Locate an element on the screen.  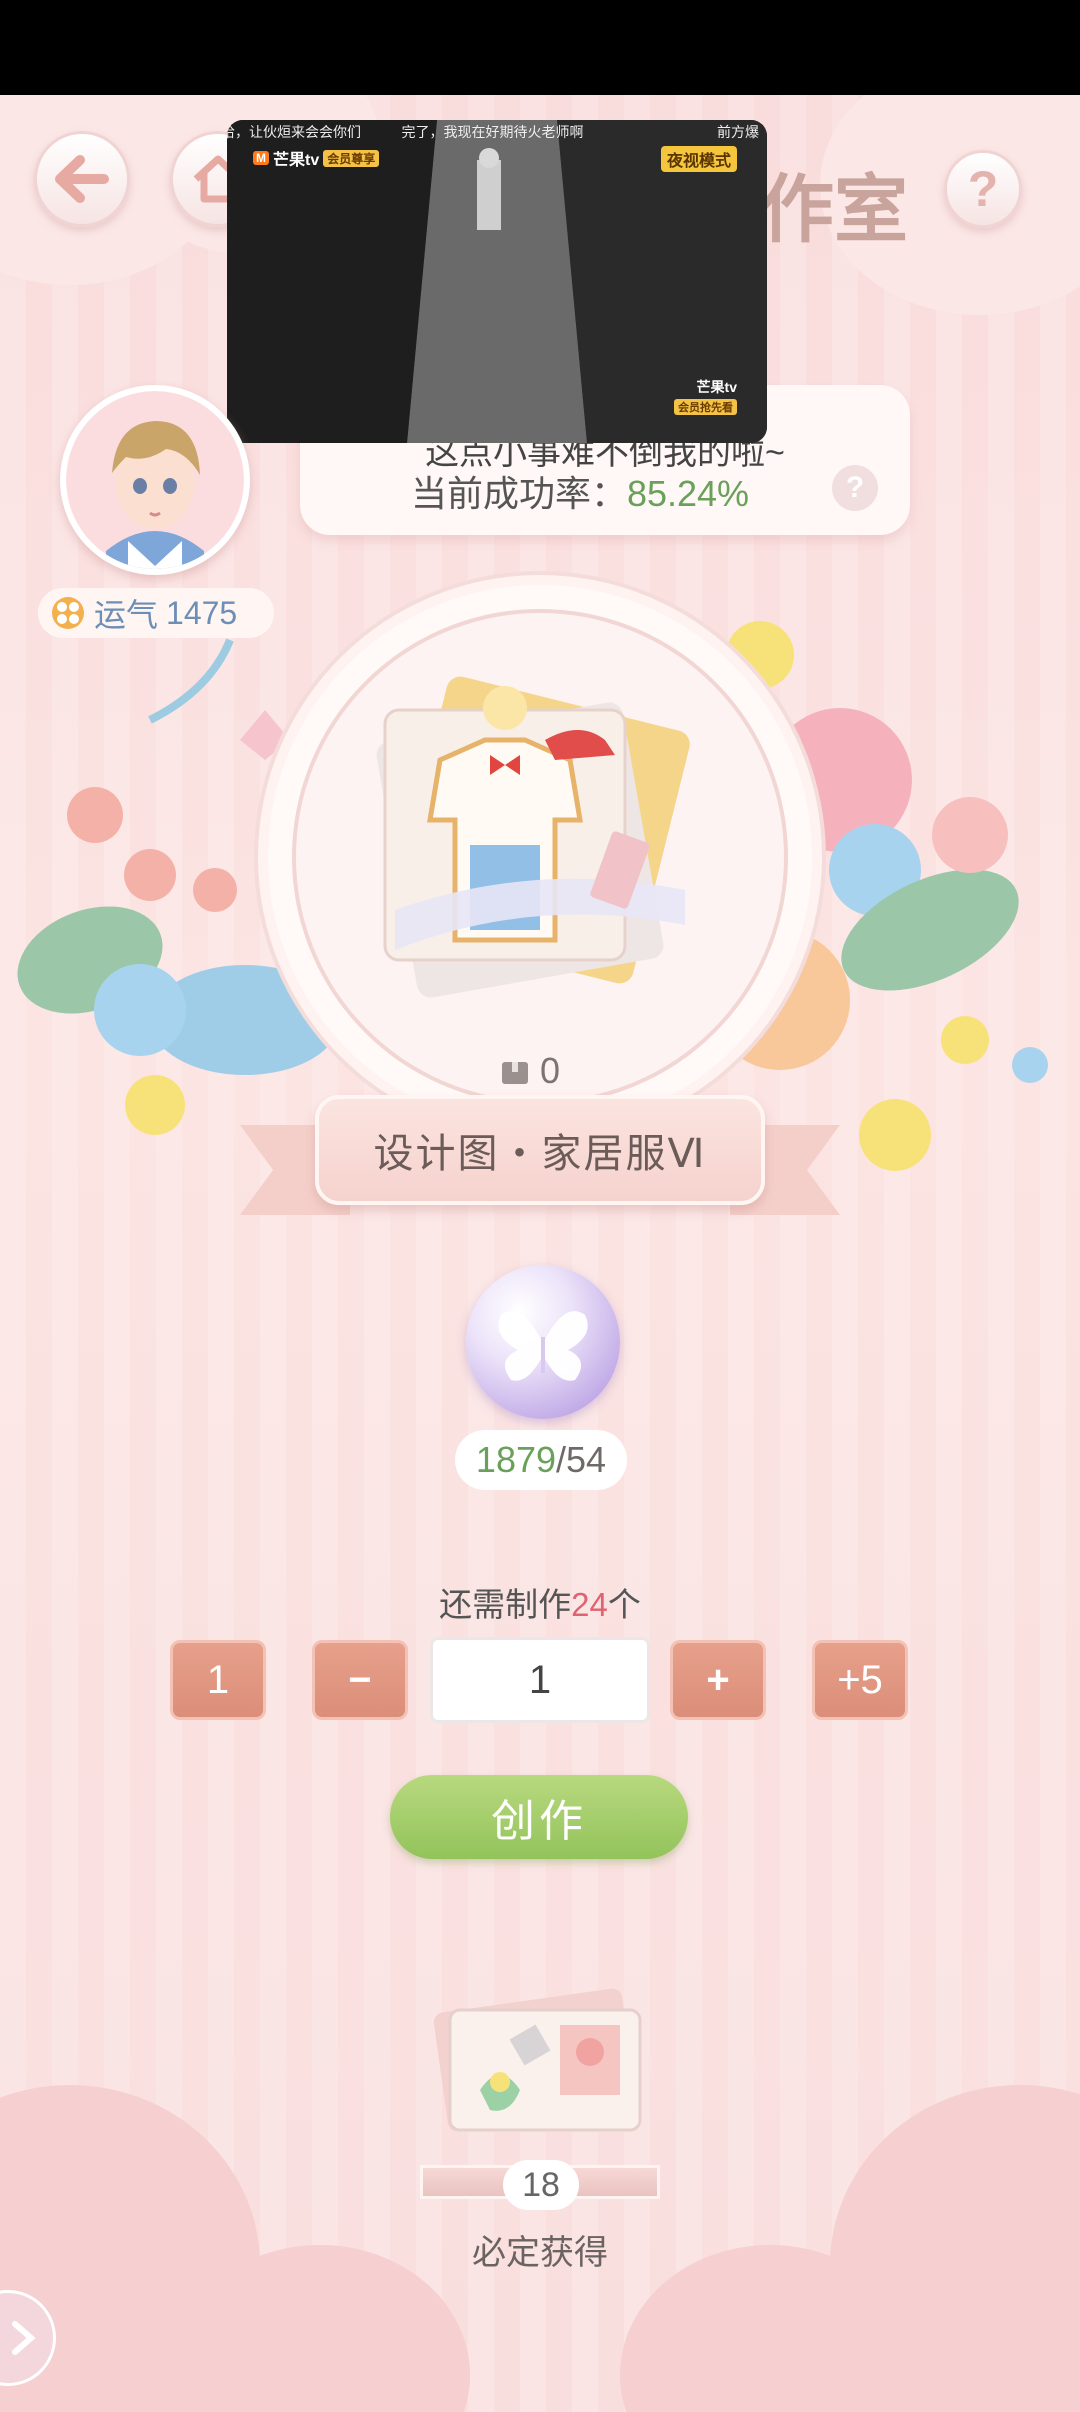
owned-count: 0 is located at coordinates (530, 1071).